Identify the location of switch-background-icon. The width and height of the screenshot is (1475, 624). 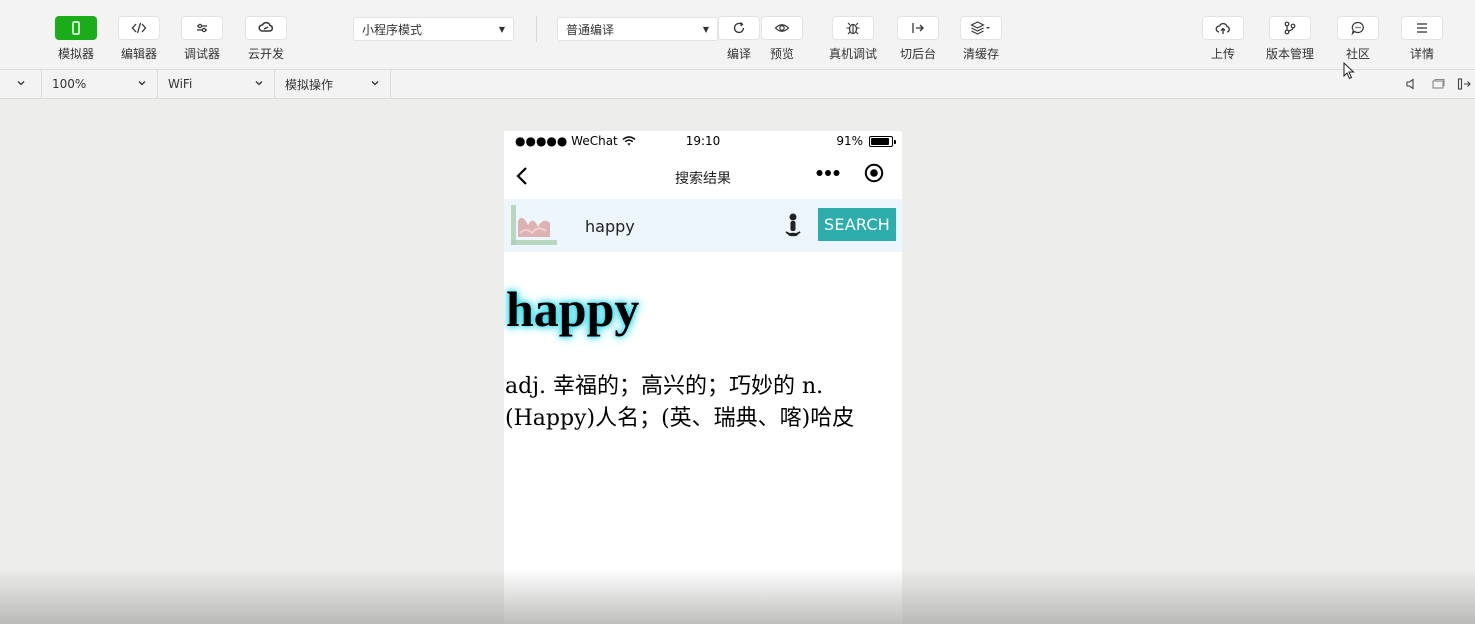
(918, 28).